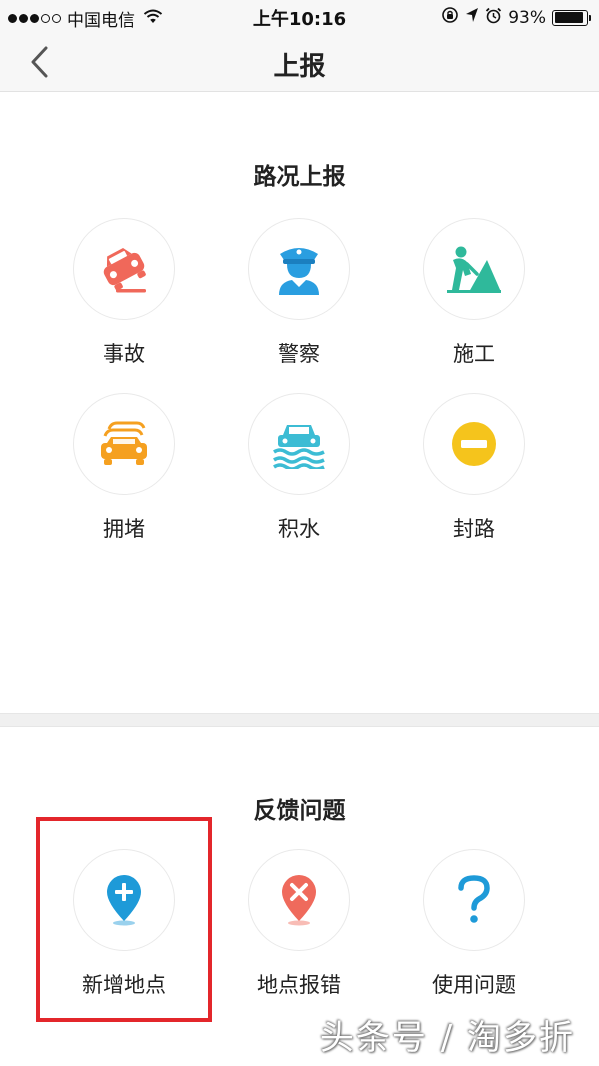 The width and height of the screenshot is (599, 1066). I want to click on report-traffic-jam-button: 拥堵, so click(124, 468).